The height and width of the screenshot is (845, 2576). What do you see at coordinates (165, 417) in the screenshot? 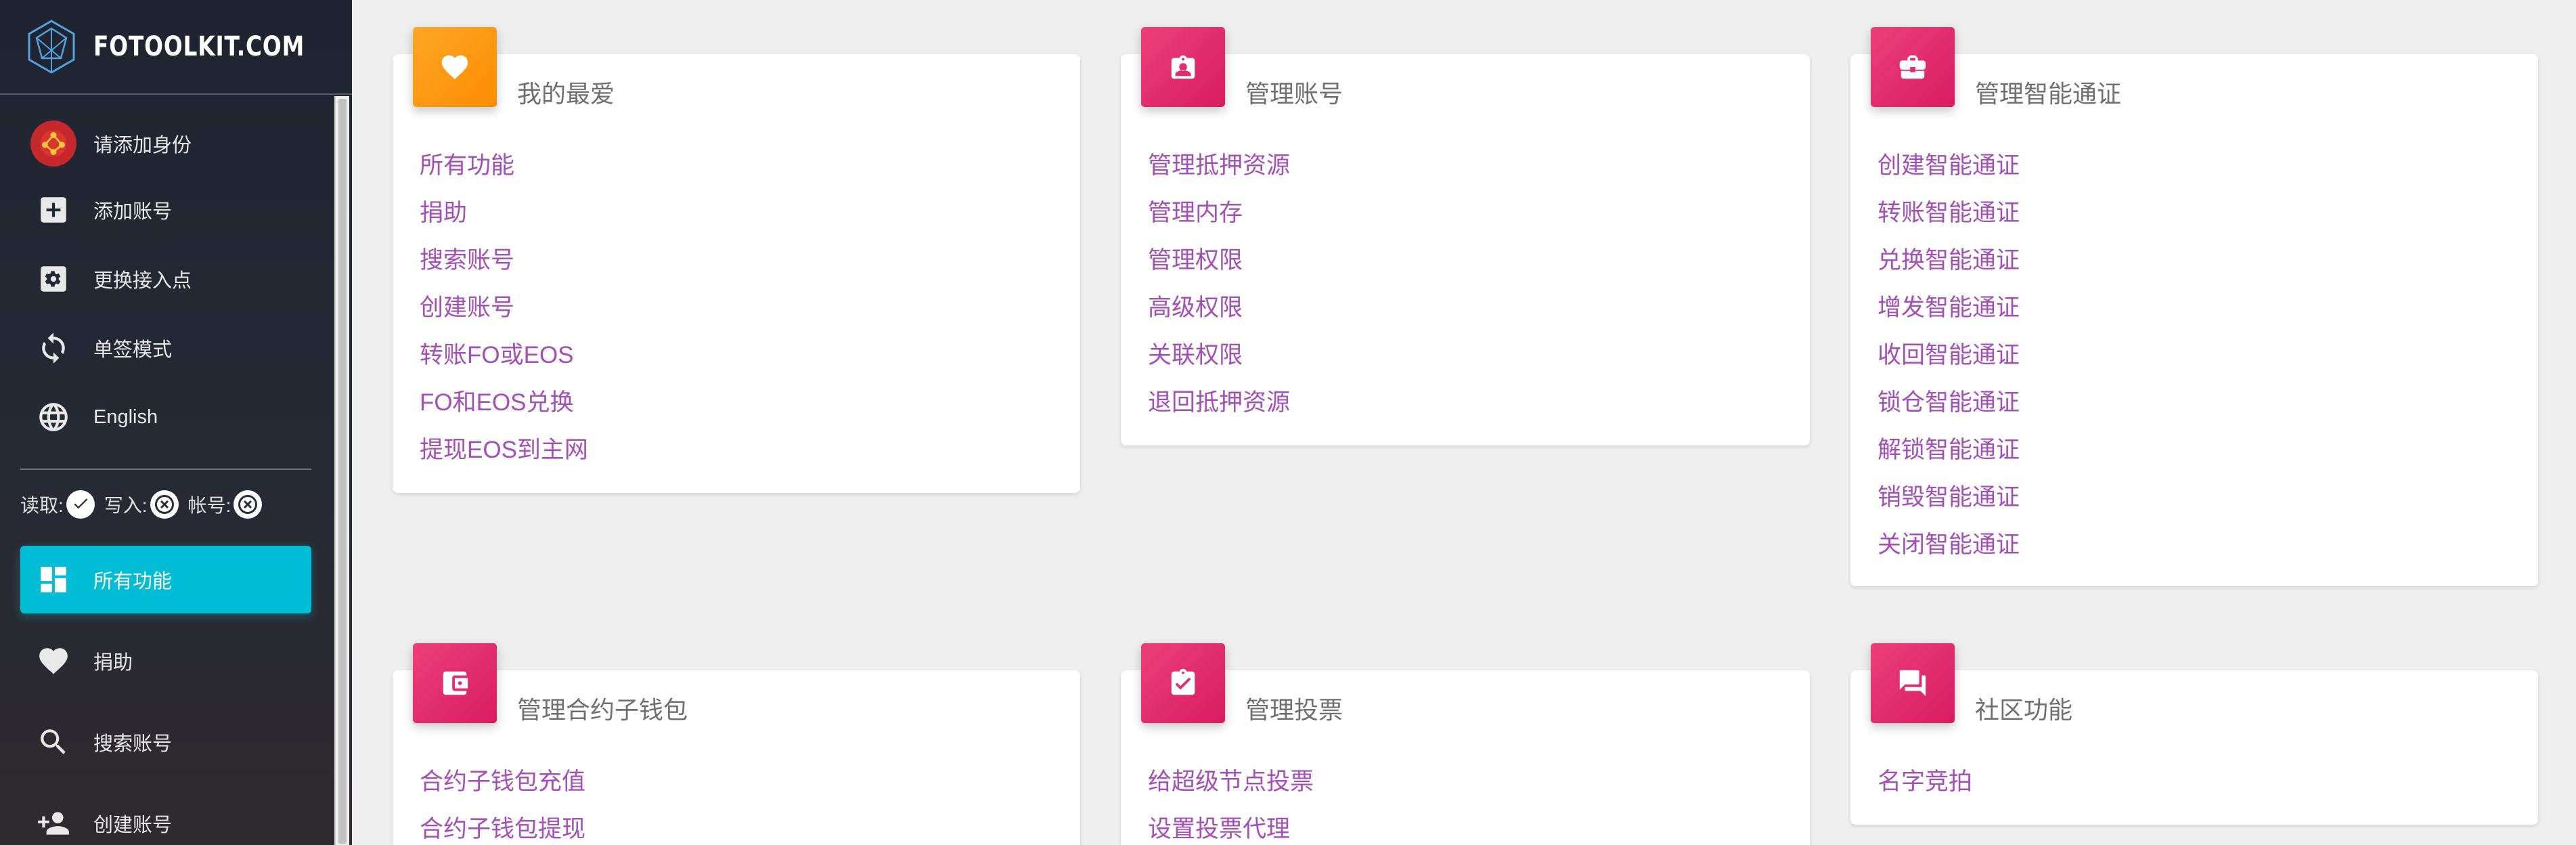
I see `sidebar-item-language: English` at bounding box center [165, 417].